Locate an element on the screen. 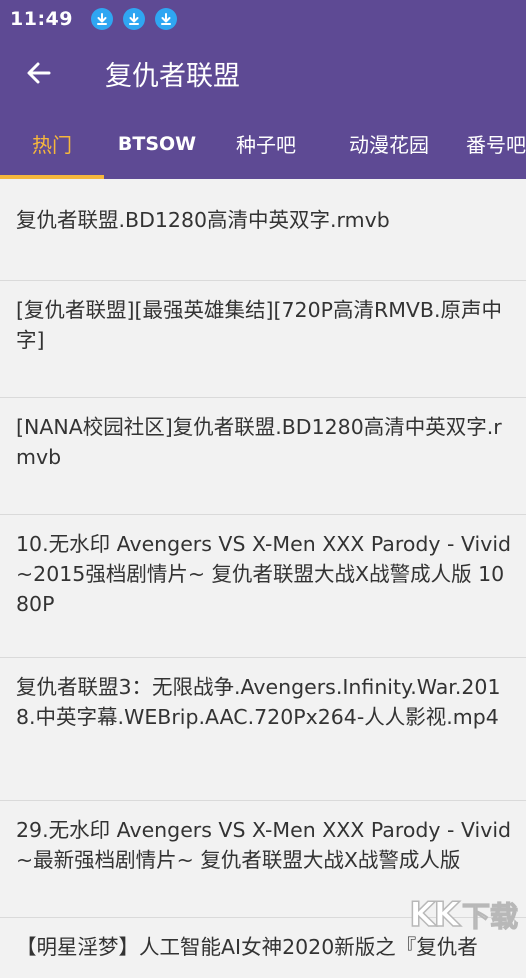  watermark-brand: KK is located at coordinates (433, 915).